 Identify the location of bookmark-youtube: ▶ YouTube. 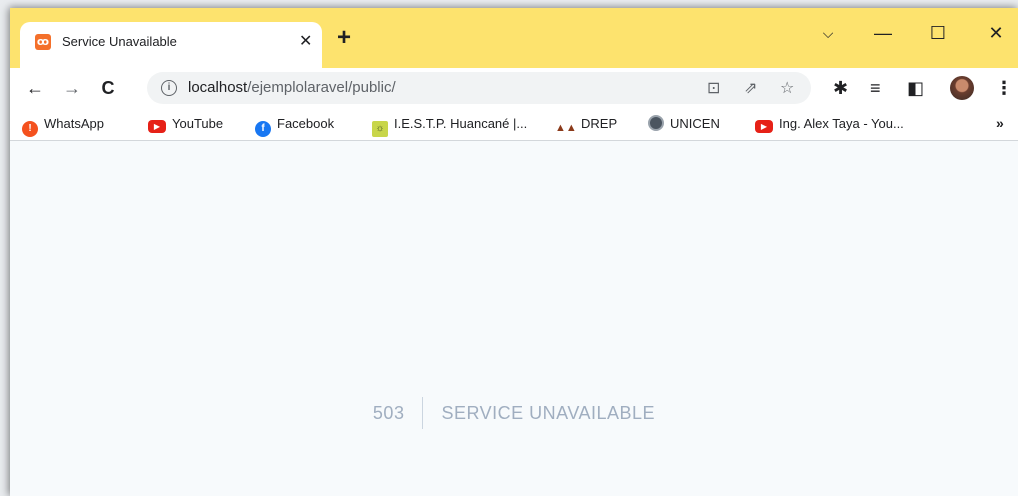
(185, 124).